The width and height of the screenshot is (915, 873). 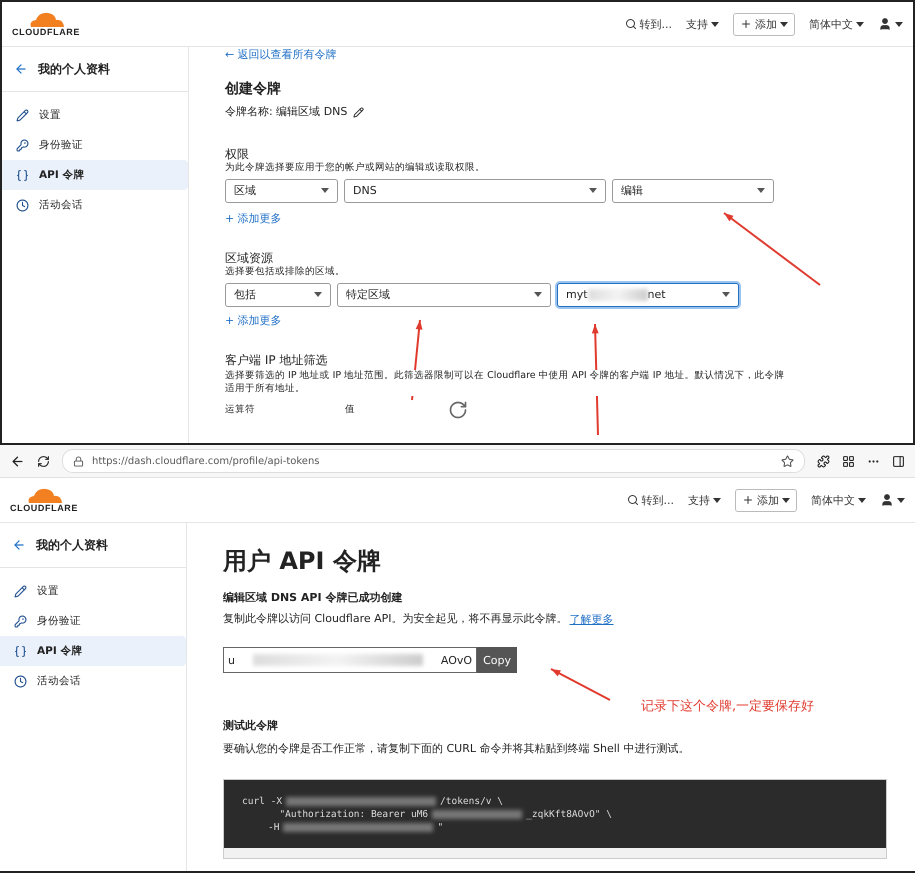 What do you see at coordinates (358, 112) in the screenshot?
I see `edit-icon` at bounding box center [358, 112].